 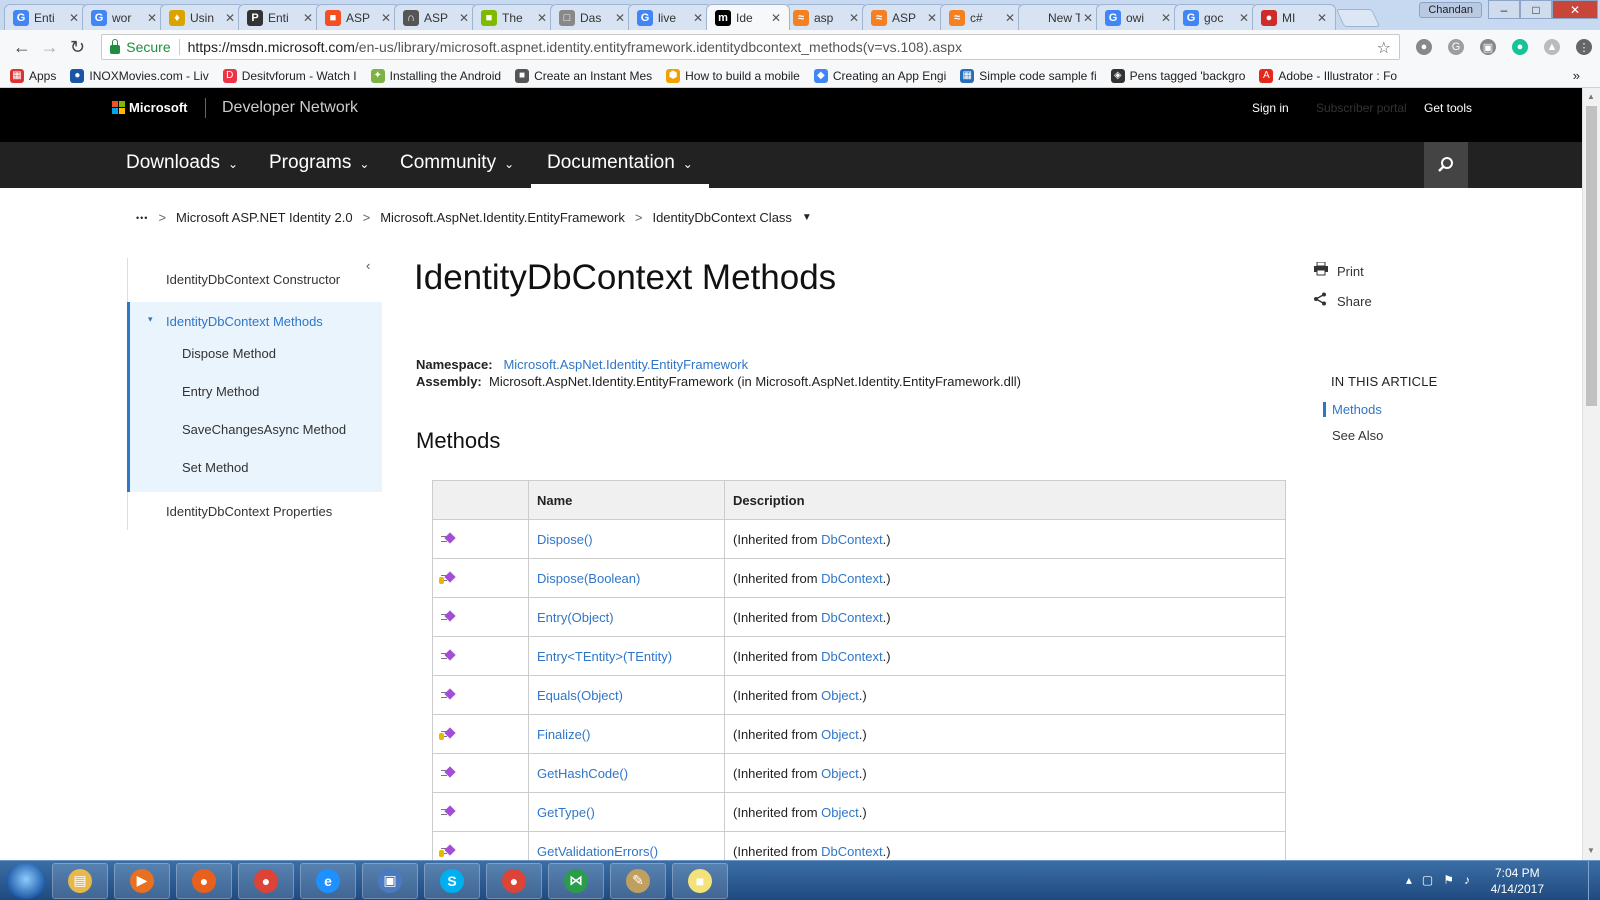 I want to click on toc-item-properties: IdentityDbContext Properties, so click(x=249, y=511).